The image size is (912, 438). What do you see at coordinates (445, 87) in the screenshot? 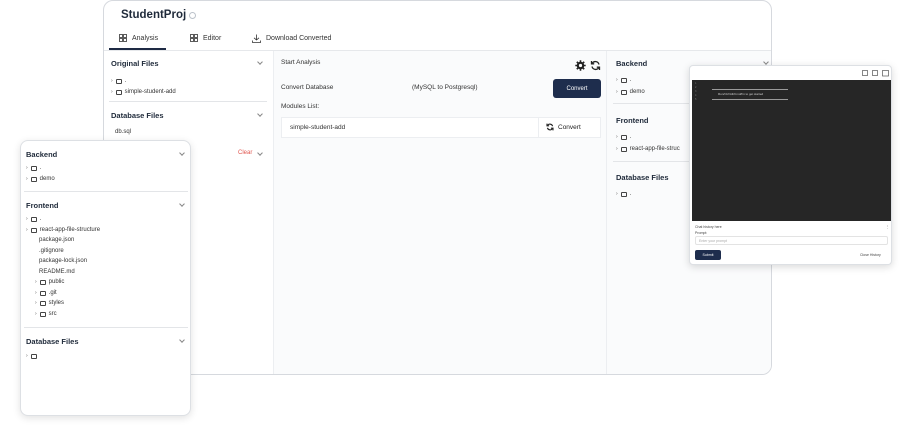
I see `db-conversion-label: (MySQL to Postgresql)` at bounding box center [445, 87].